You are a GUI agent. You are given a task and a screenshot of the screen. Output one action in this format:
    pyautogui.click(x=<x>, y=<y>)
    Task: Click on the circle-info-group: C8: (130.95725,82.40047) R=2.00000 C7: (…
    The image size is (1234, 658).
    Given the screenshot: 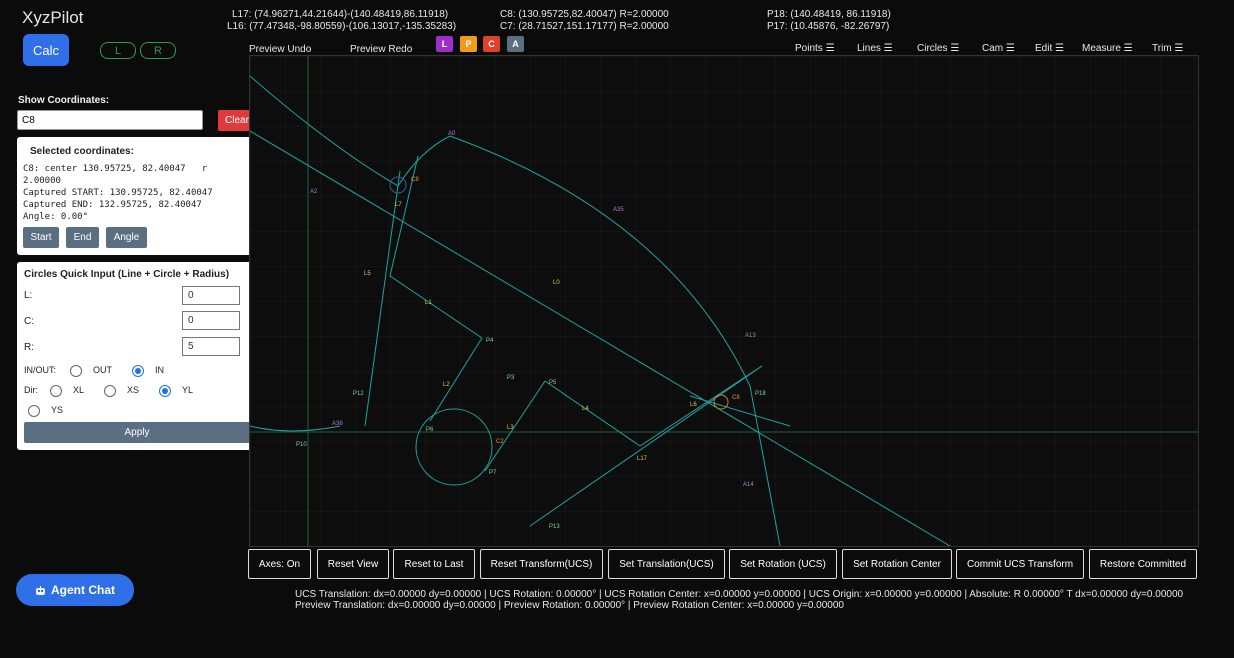 What is the action you would take?
    pyautogui.click(x=584, y=21)
    